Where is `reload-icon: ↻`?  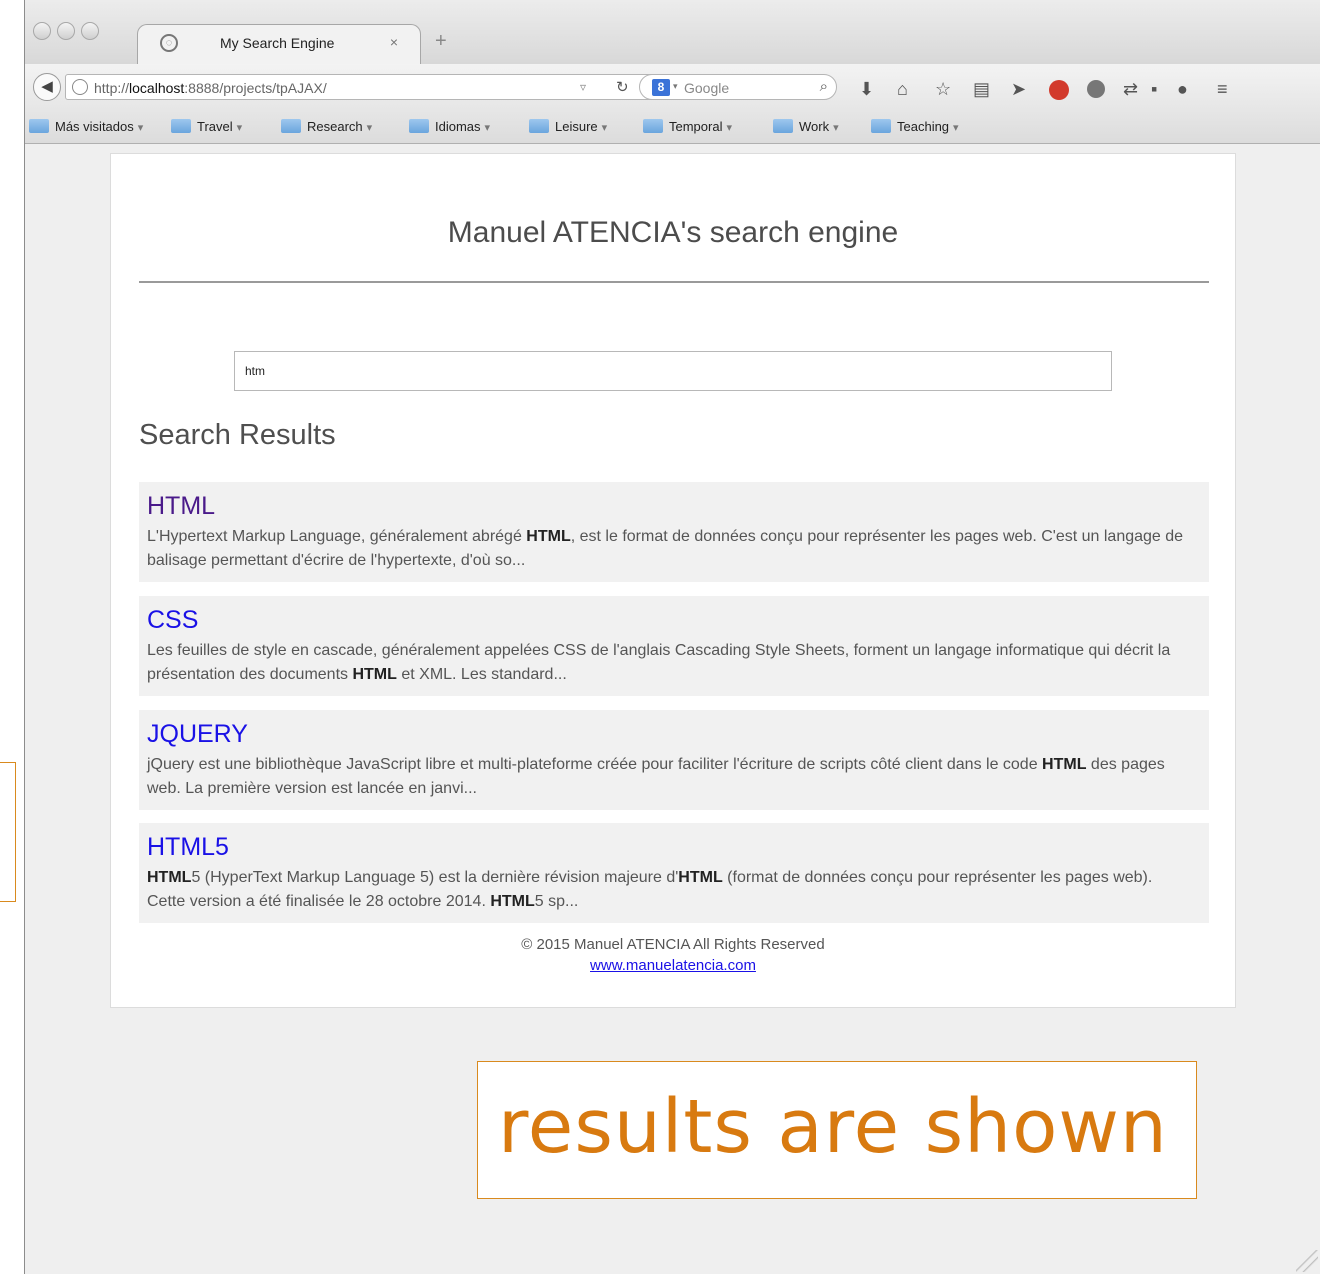 reload-icon: ↻ is located at coordinates (622, 87).